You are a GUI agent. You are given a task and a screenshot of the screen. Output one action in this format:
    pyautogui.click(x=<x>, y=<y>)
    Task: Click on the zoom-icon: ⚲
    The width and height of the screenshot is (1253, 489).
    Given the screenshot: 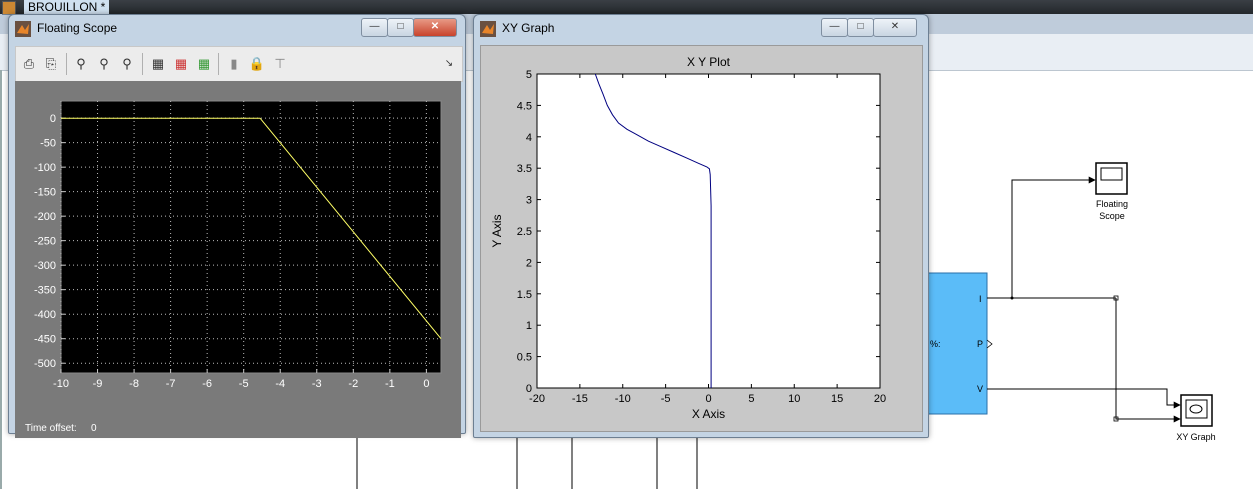 What is the action you would take?
    pyautogui.click(x=81, y=64)
    